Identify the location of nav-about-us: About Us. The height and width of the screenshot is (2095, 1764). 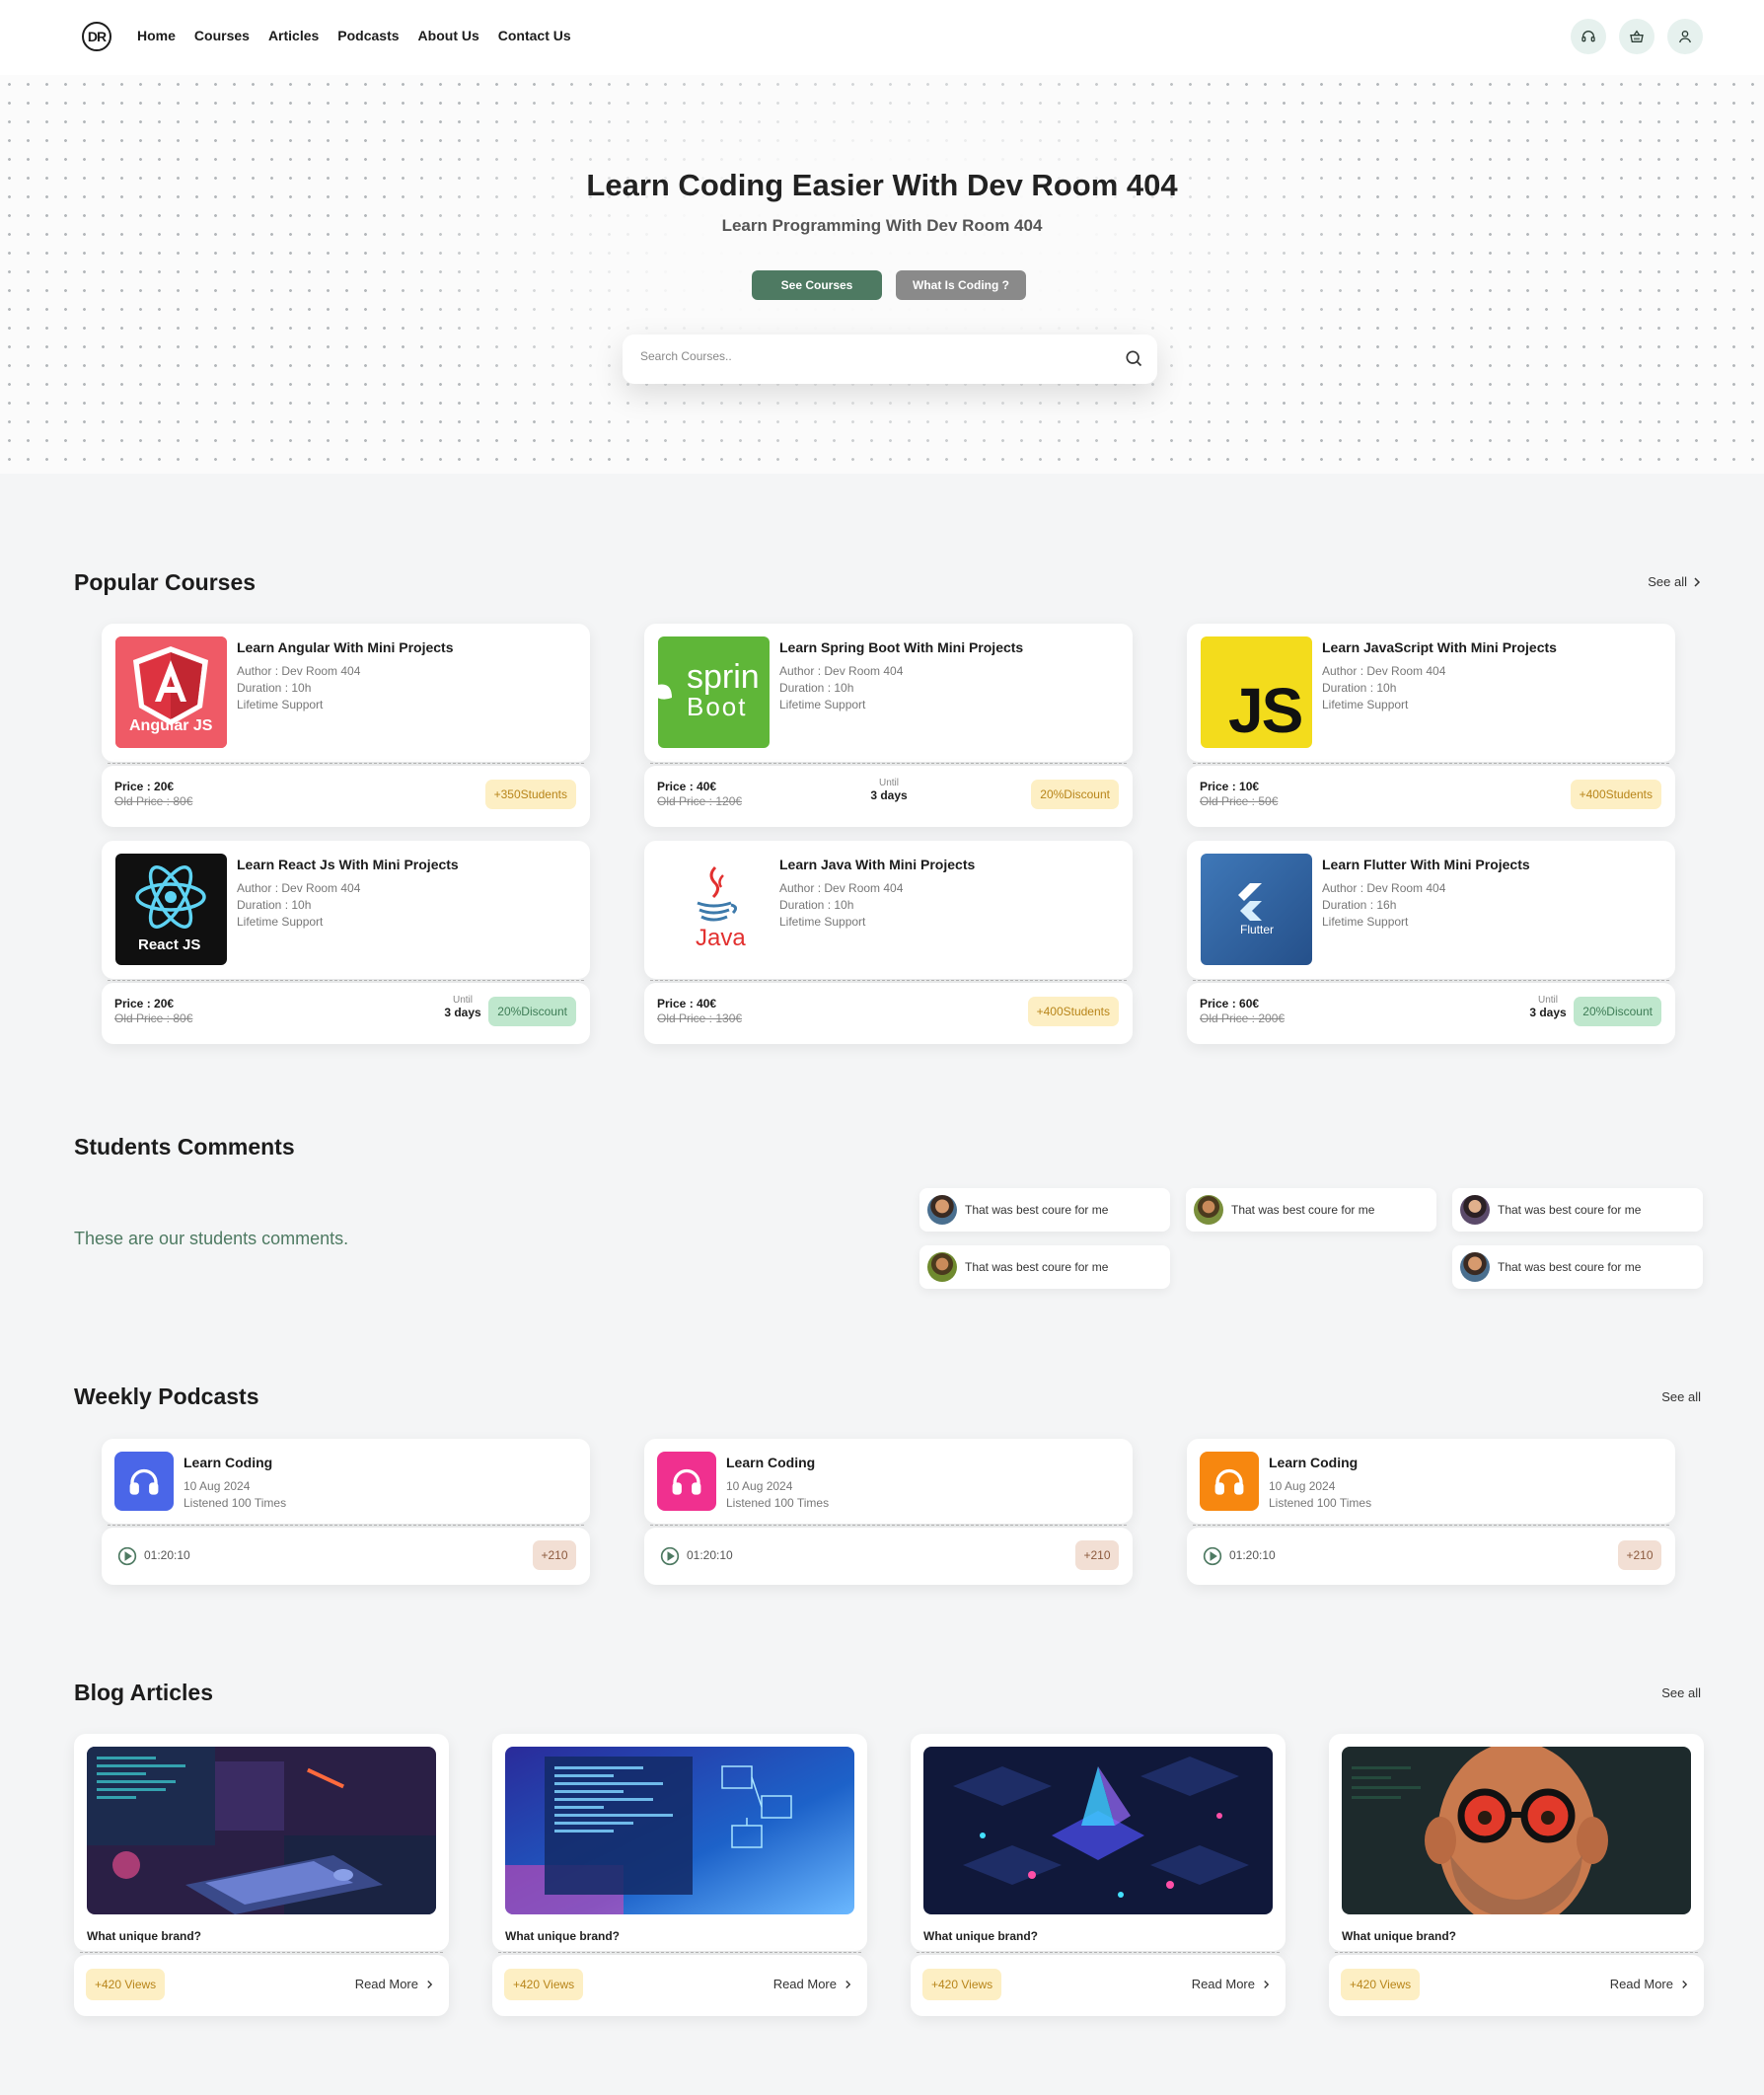
(449, 35).